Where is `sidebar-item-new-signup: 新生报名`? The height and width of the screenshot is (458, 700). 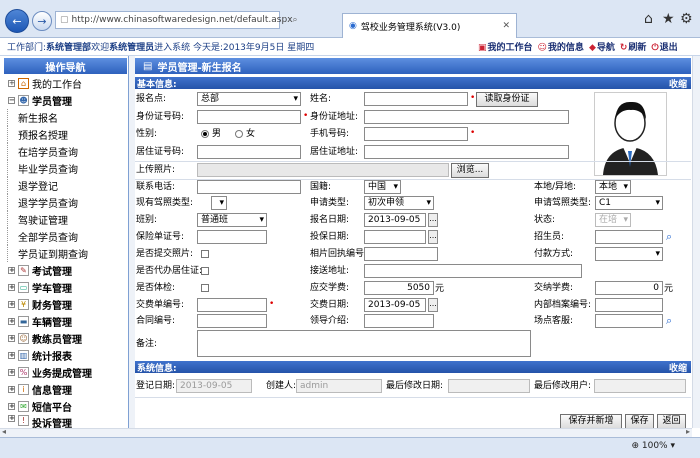 sidebar-item-new-signup: 新生报名 is located at coordinates (64, 117).